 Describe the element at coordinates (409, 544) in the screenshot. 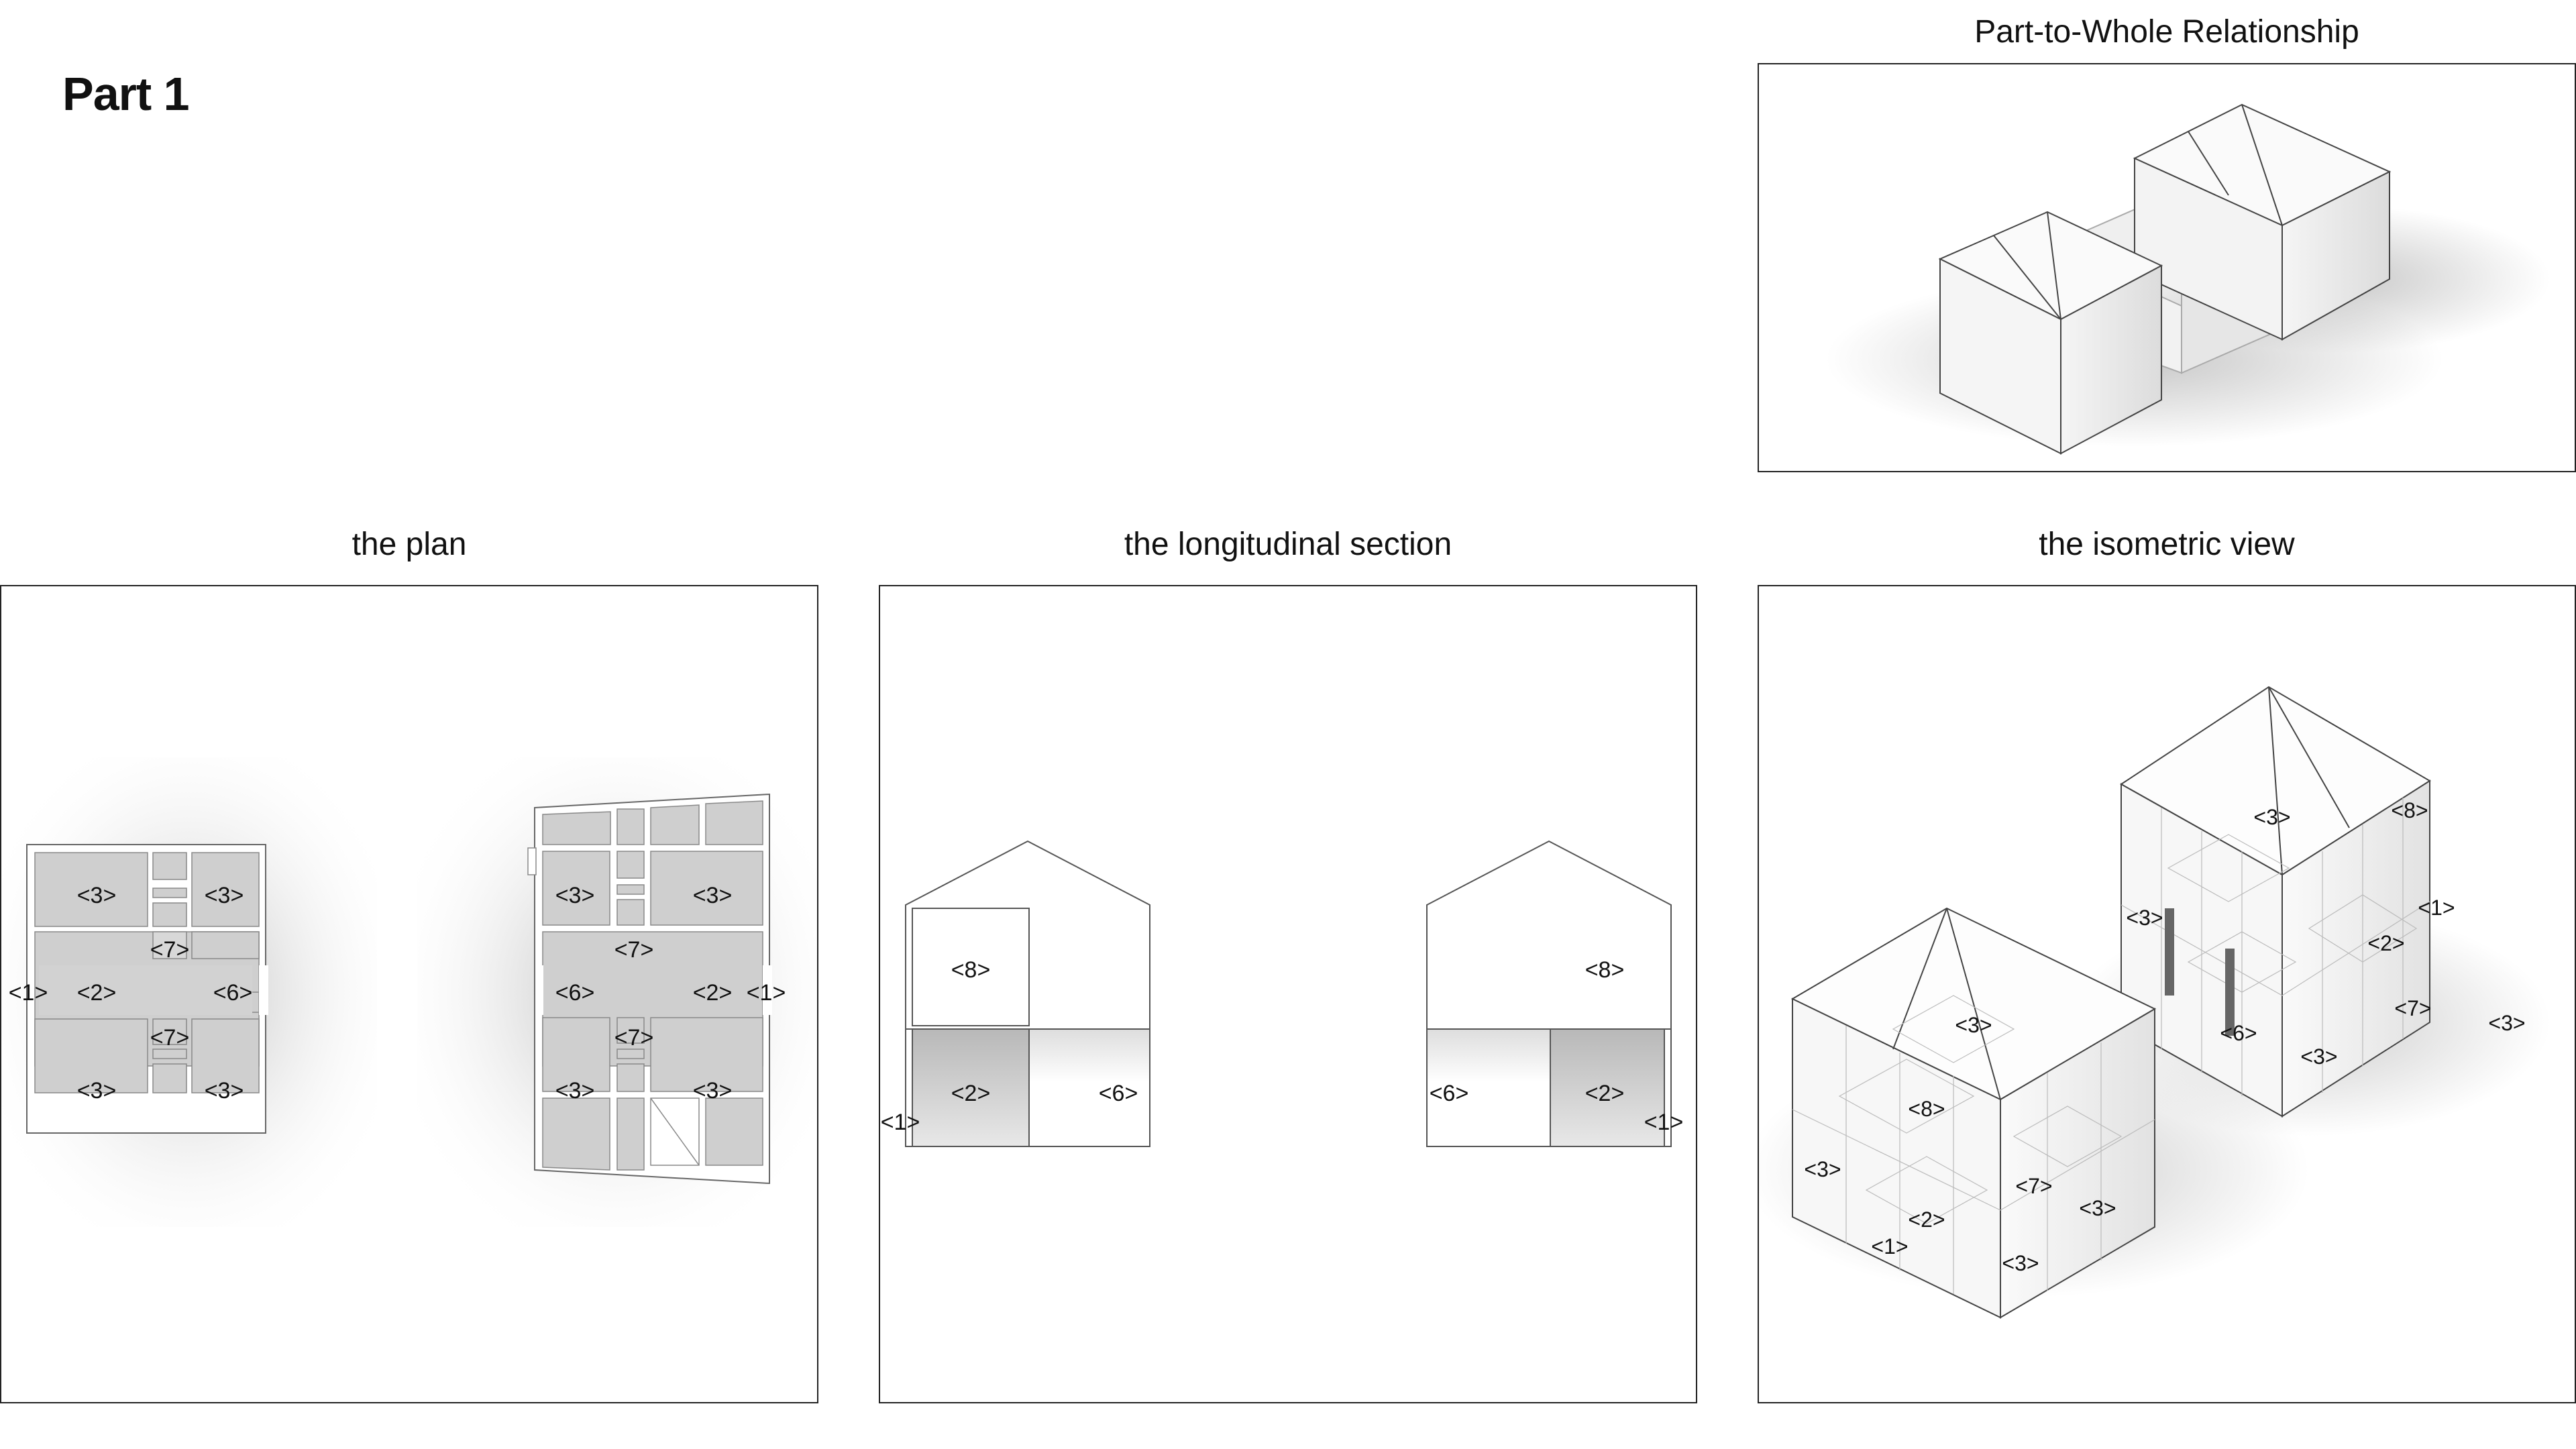

I see `plan-caption: the plan` at that location.